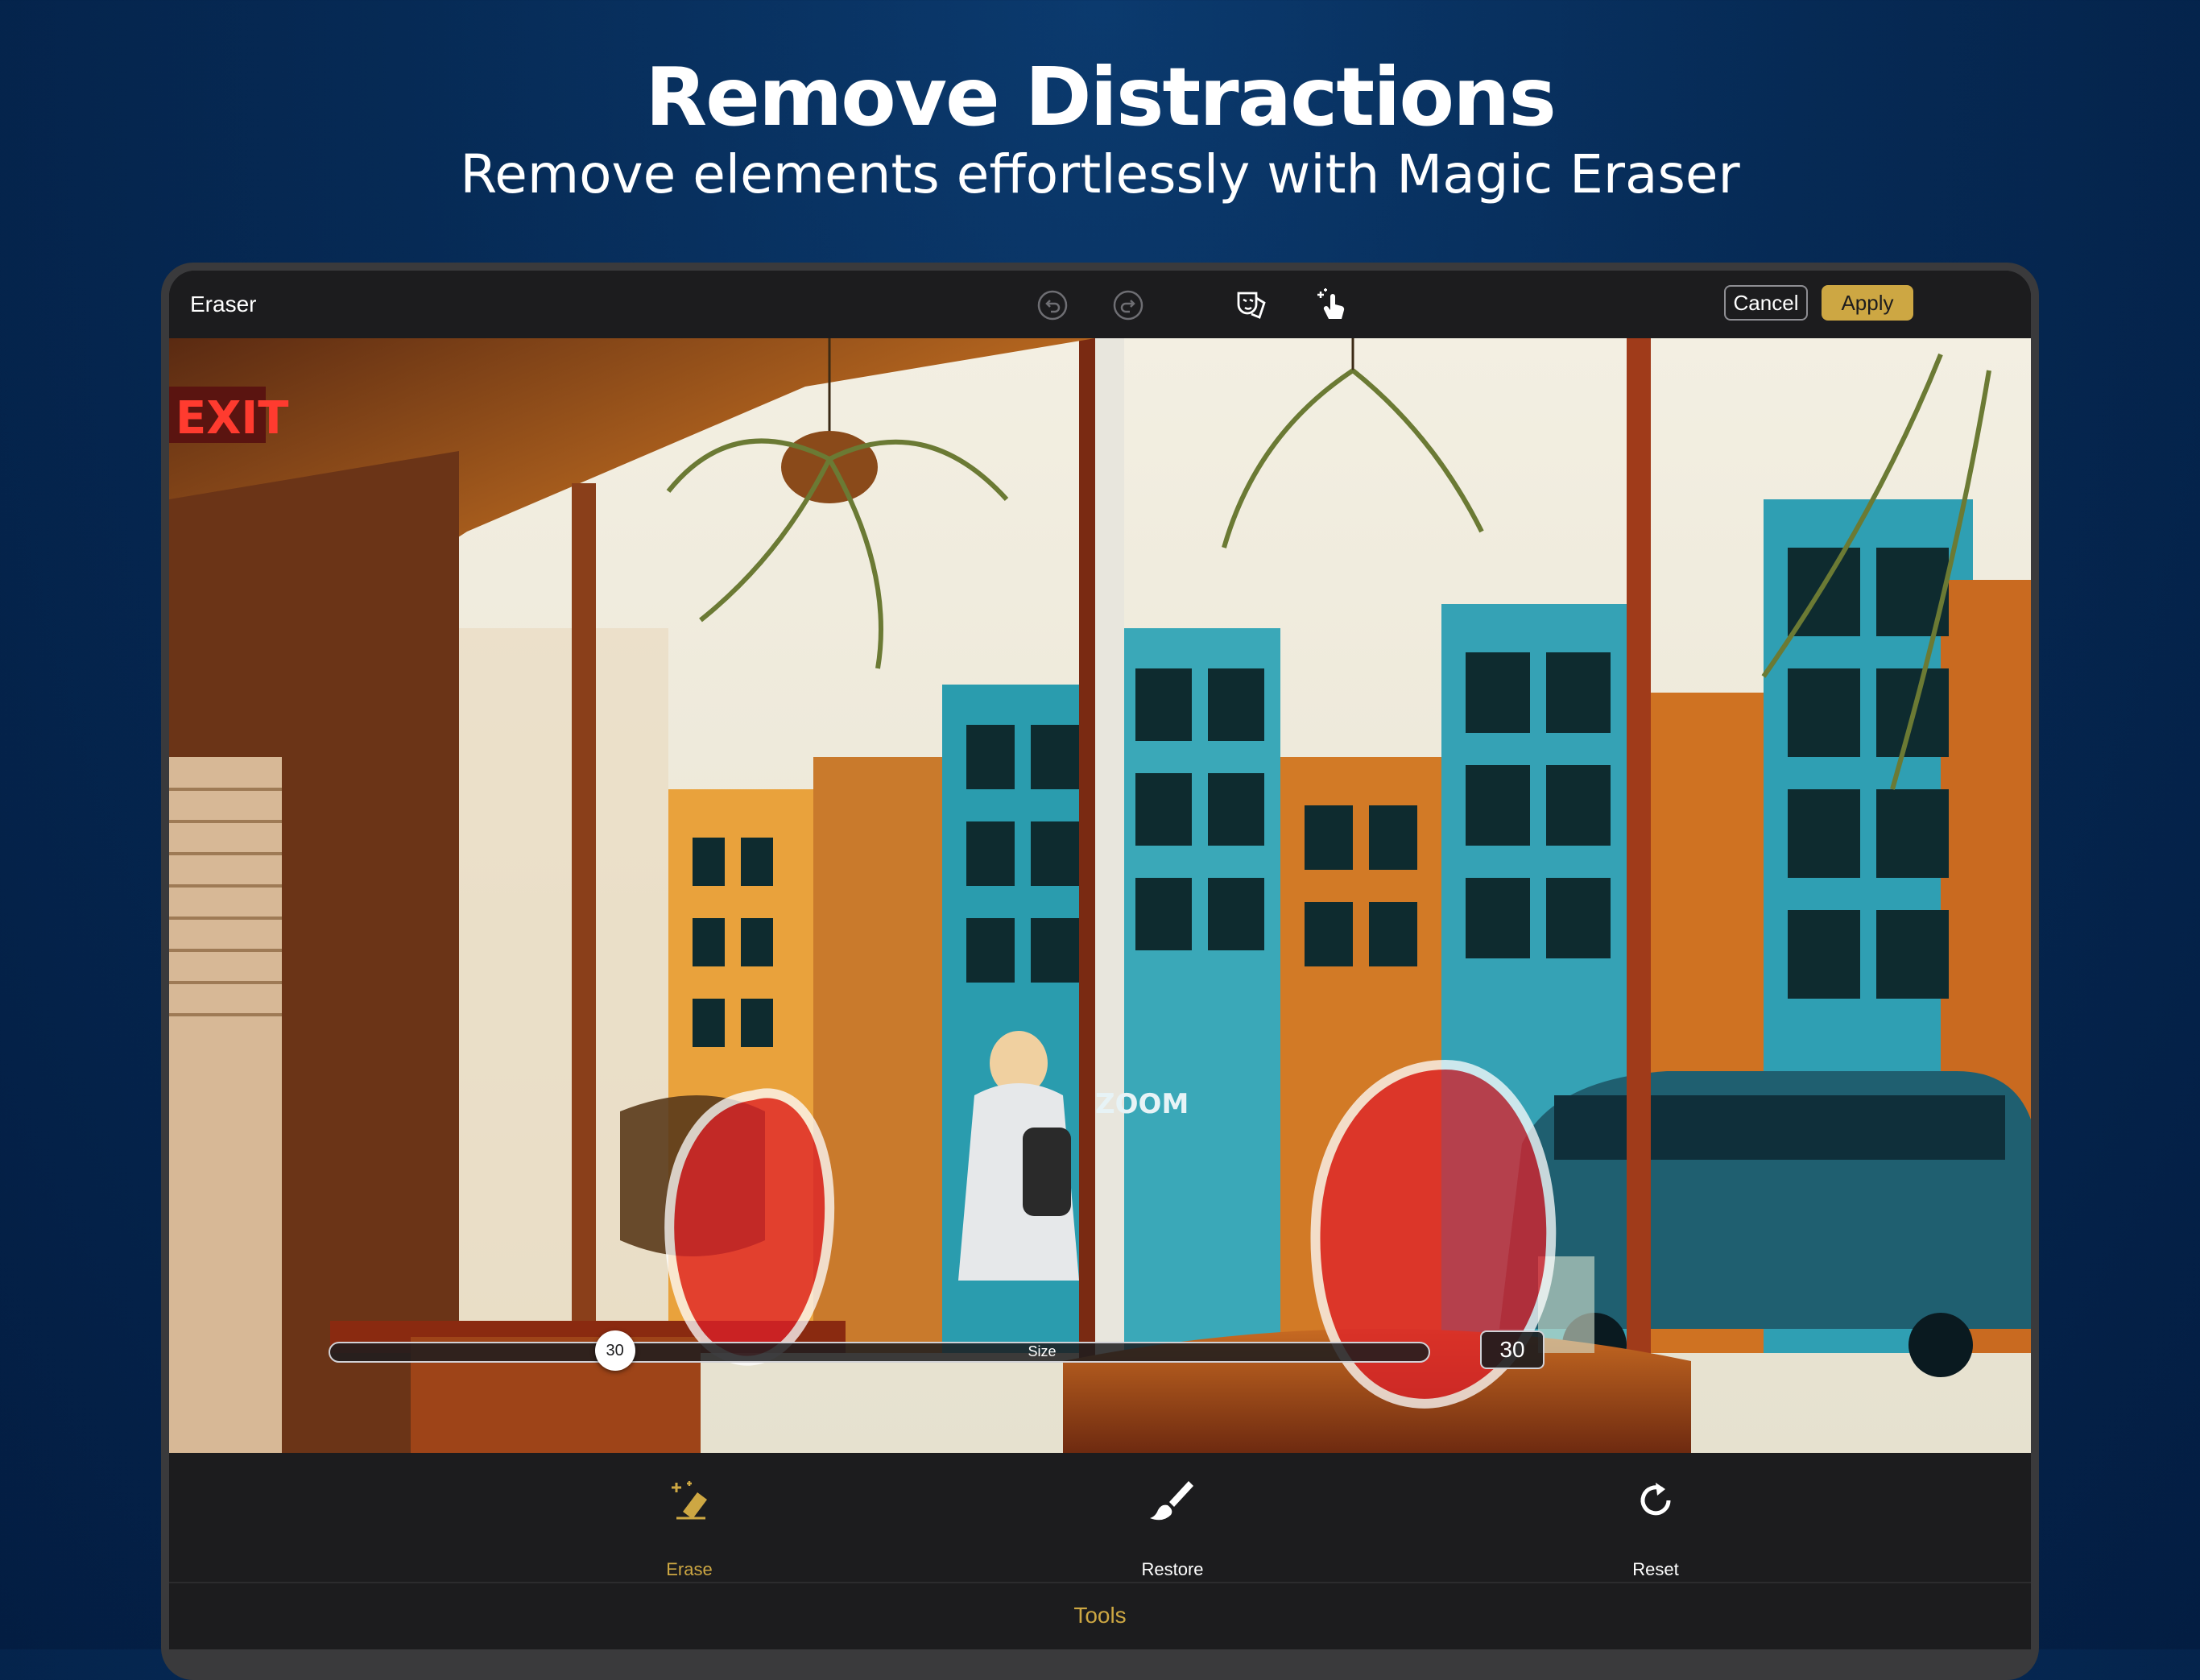  I want to click on tool-reset: Reset, so click(1655, 1526).